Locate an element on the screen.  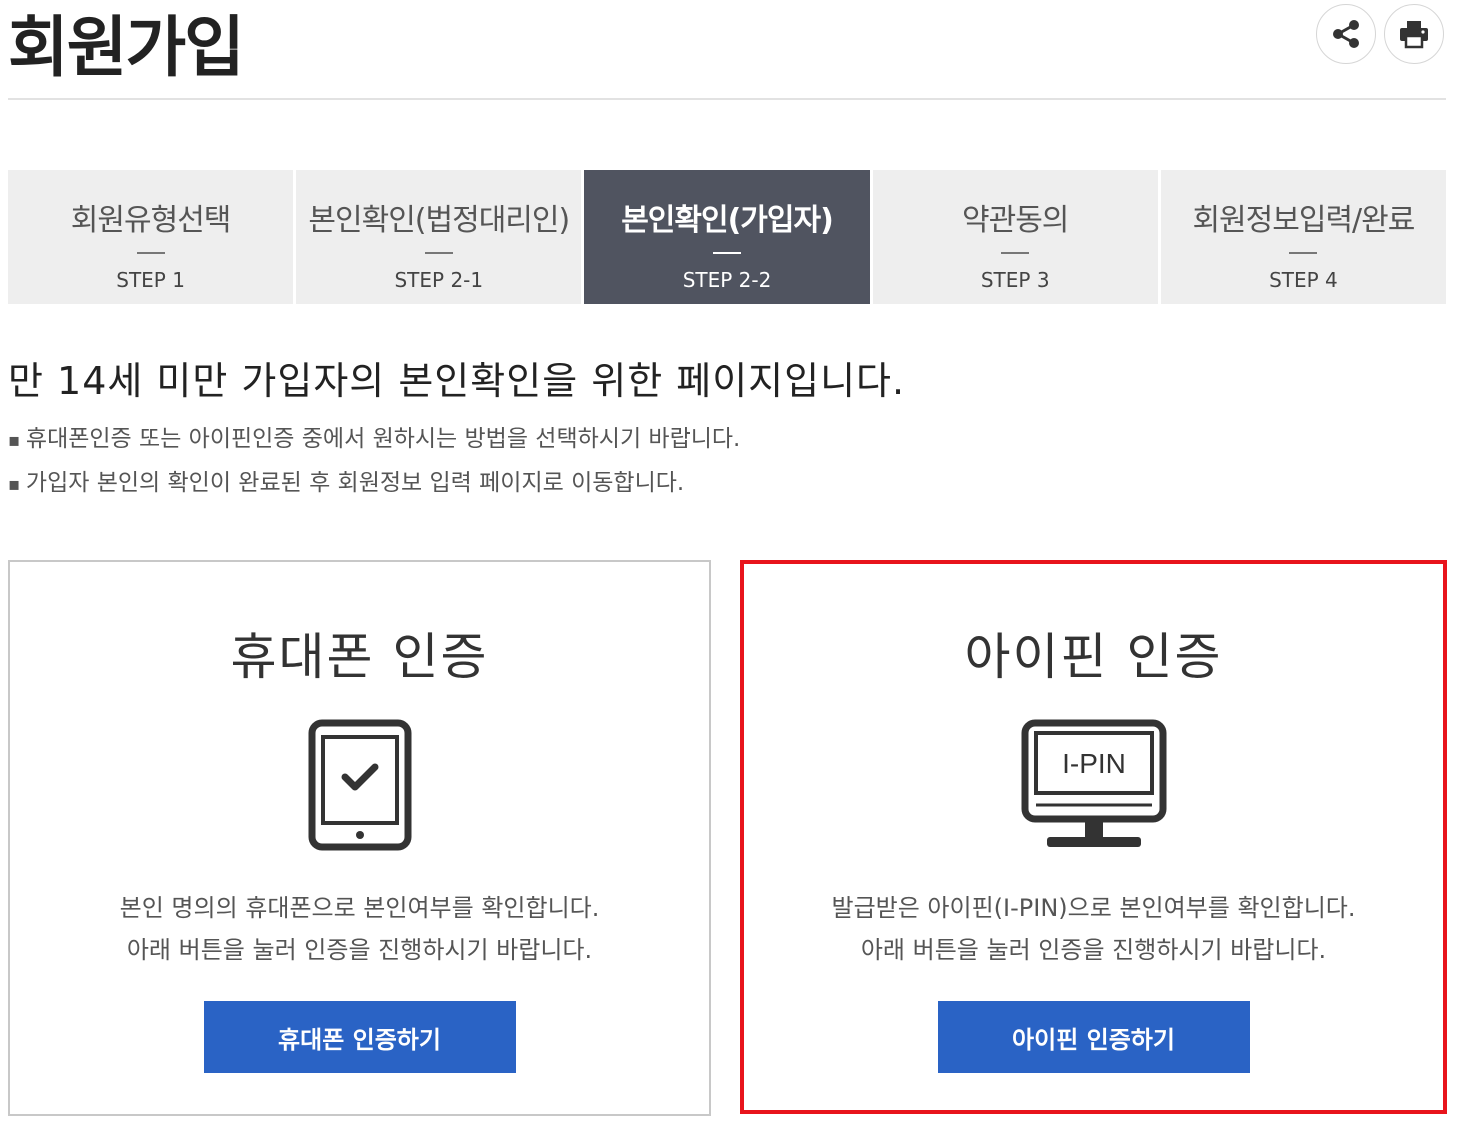
print-icon is located at coordinates (1414, 35).